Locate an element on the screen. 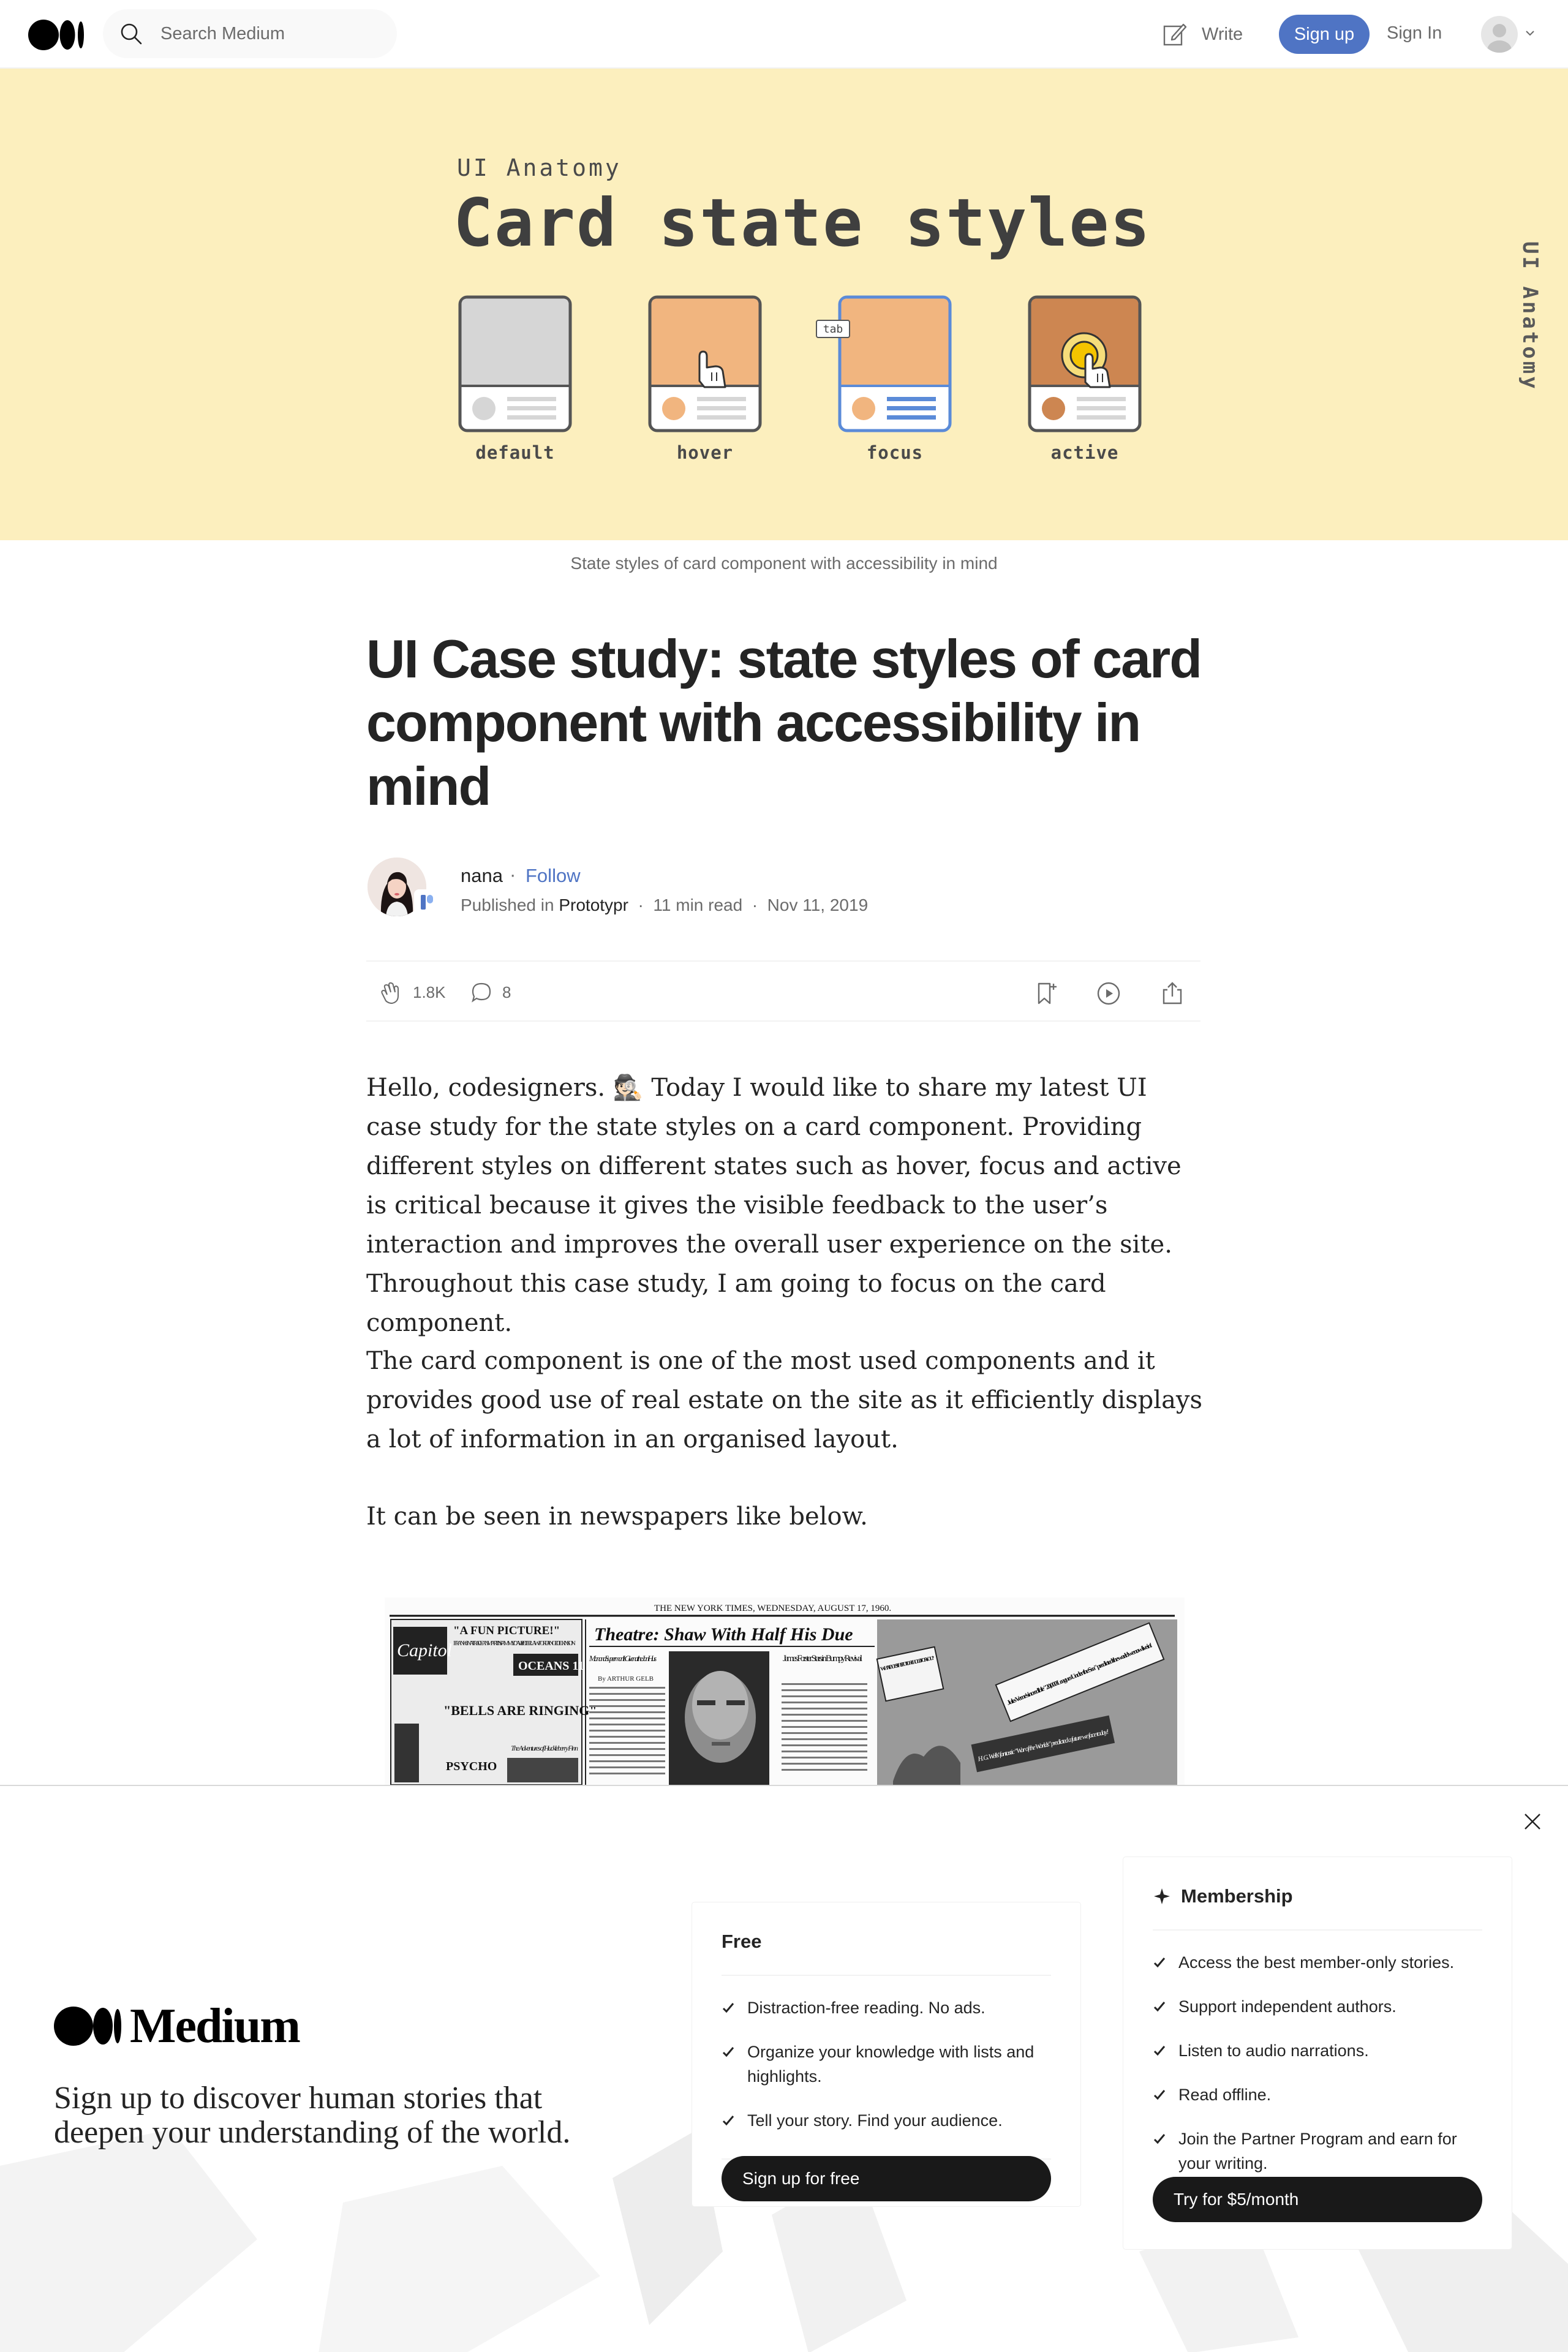 This screenshot has width=1568, height=2352. card-state-label: active is located at coordinates (1085, 453).